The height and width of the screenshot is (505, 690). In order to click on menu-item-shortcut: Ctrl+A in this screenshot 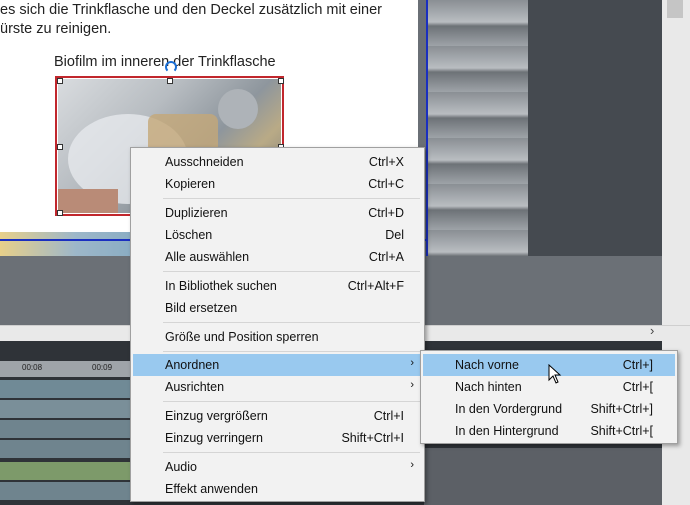, I will do `click(386, 257)`.